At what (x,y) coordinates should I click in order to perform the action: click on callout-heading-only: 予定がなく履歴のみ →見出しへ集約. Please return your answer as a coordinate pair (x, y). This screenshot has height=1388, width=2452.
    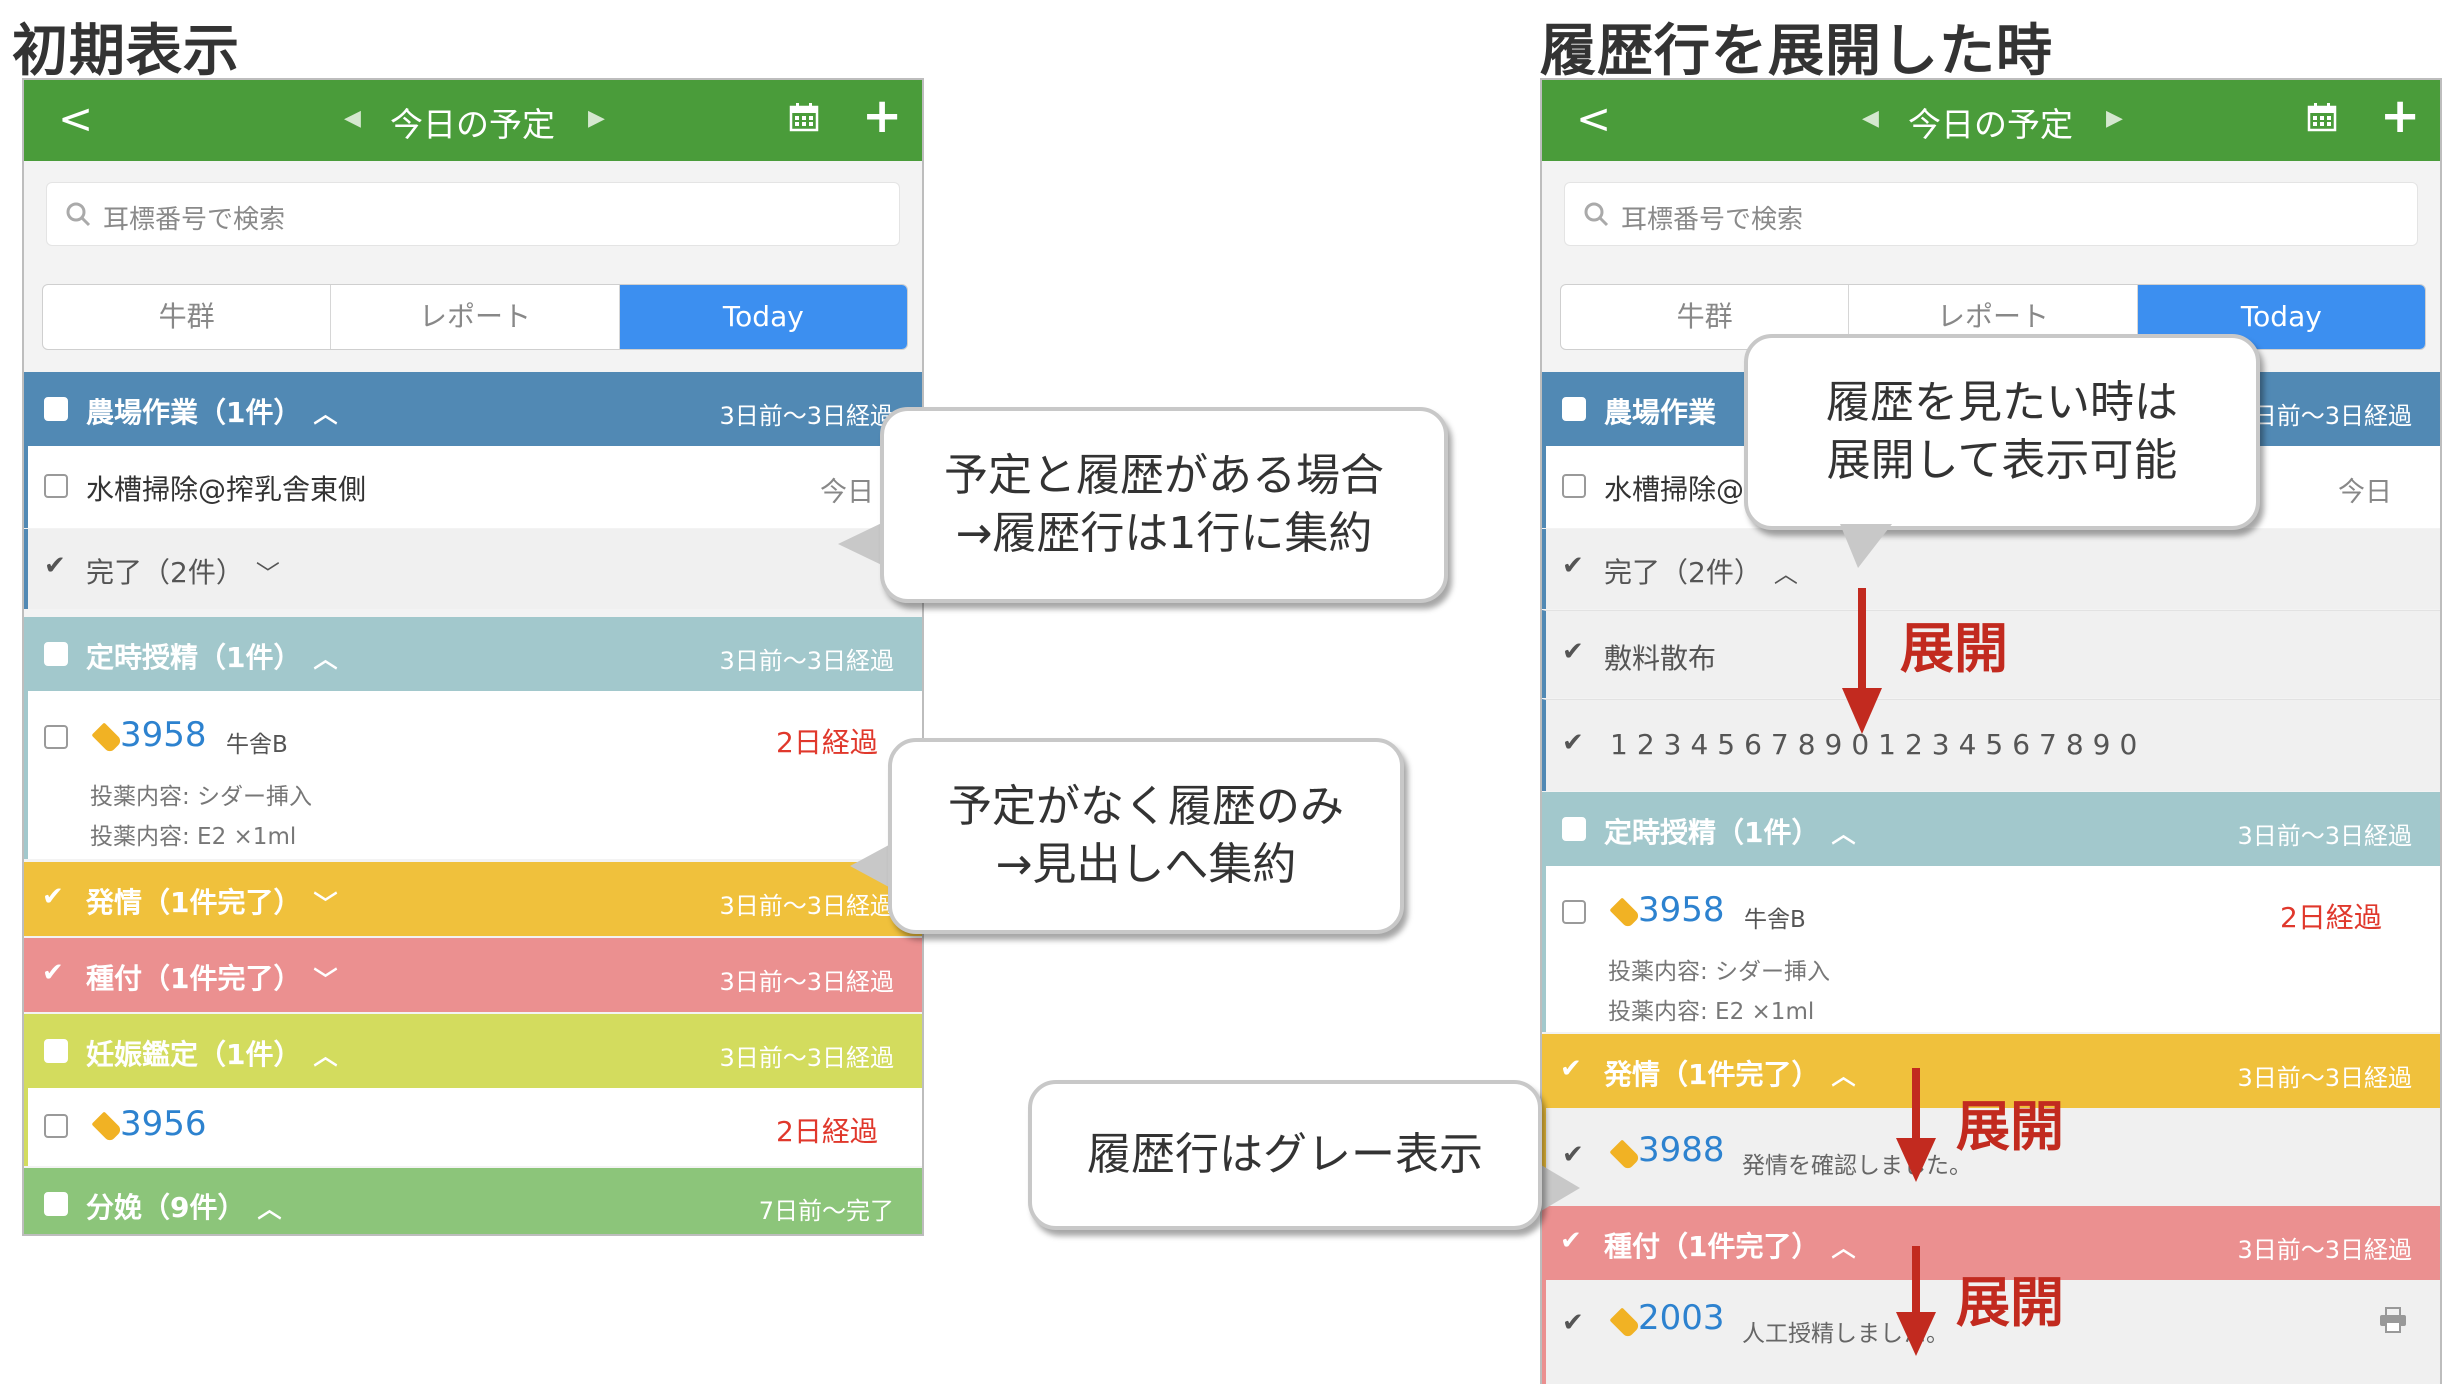
    Looking at the image, I should click on (1146, 836).